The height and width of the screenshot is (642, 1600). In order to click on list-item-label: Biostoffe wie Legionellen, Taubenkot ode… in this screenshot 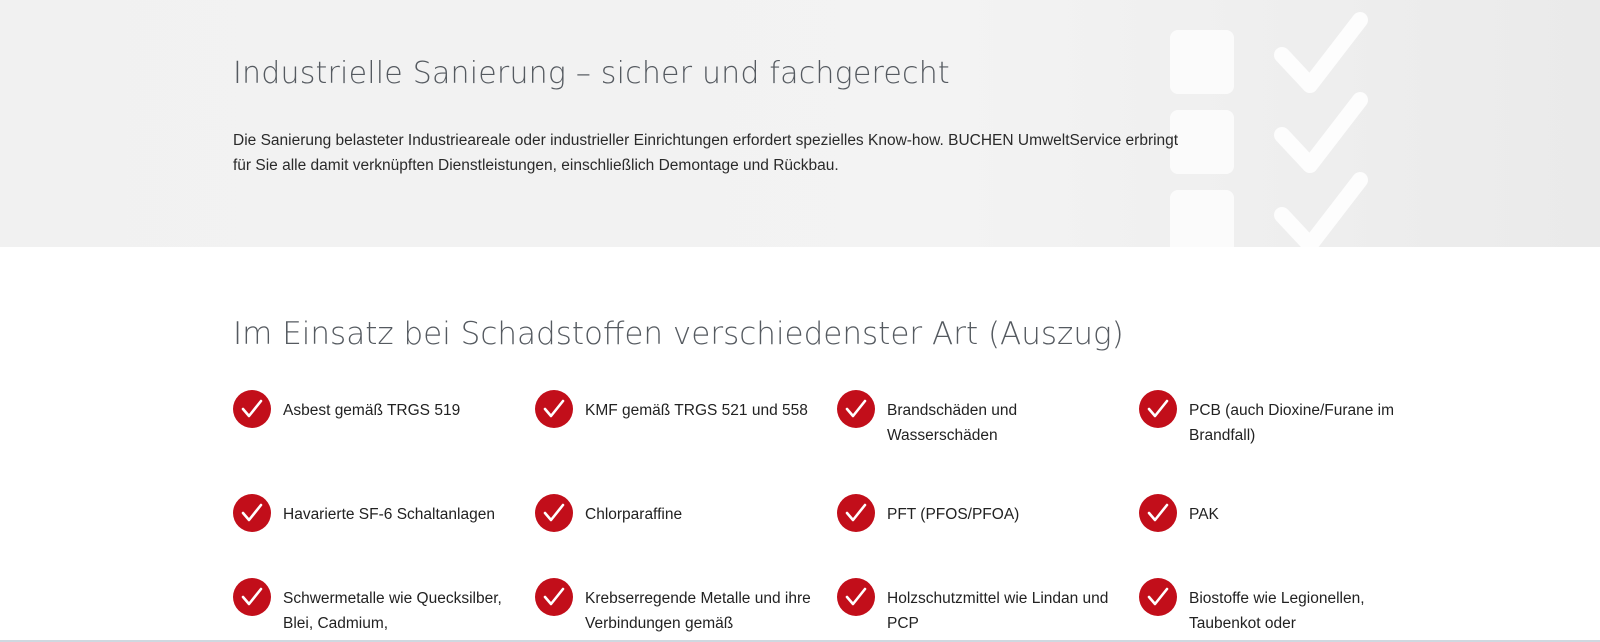, I will do `click(1277, 611)`.